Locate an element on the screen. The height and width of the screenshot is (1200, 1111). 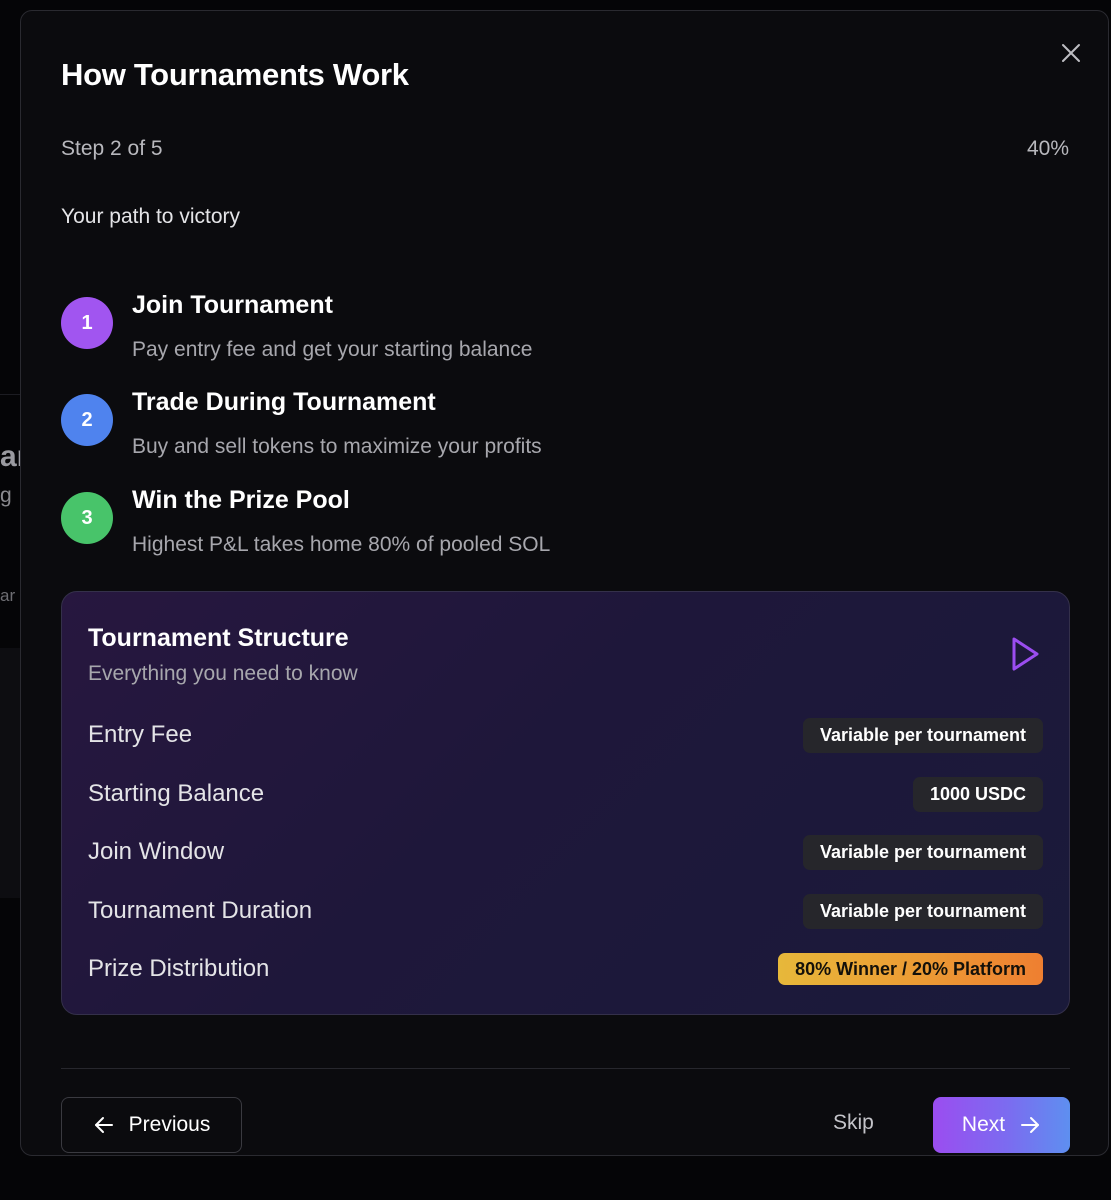
arrow-left-icon is located at coordinates (103, 1125).